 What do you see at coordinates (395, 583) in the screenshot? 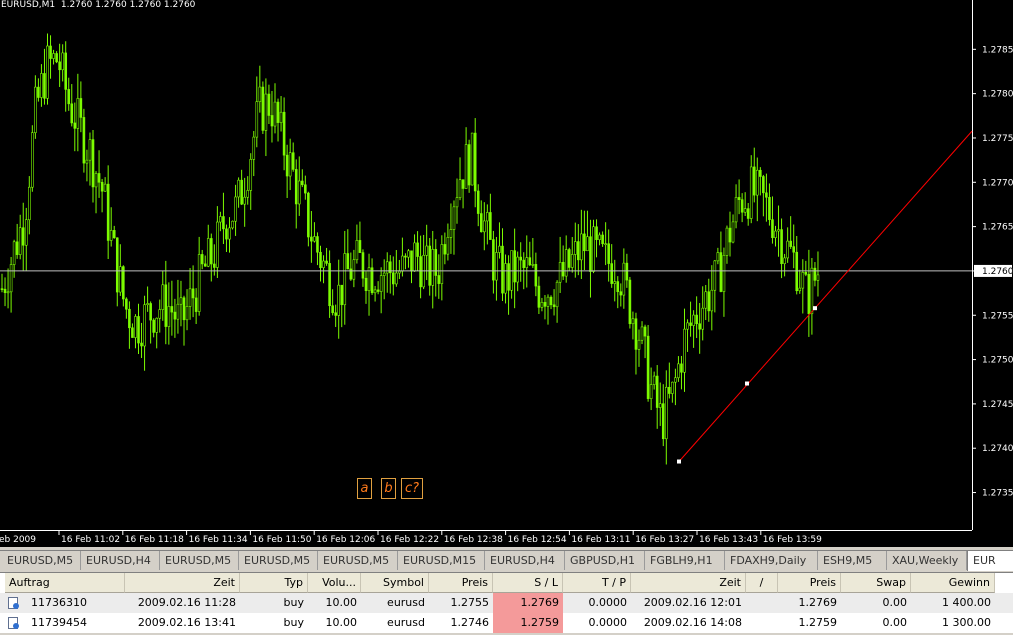
I see `column-header: Symbol` at bounding box center [395, 583].